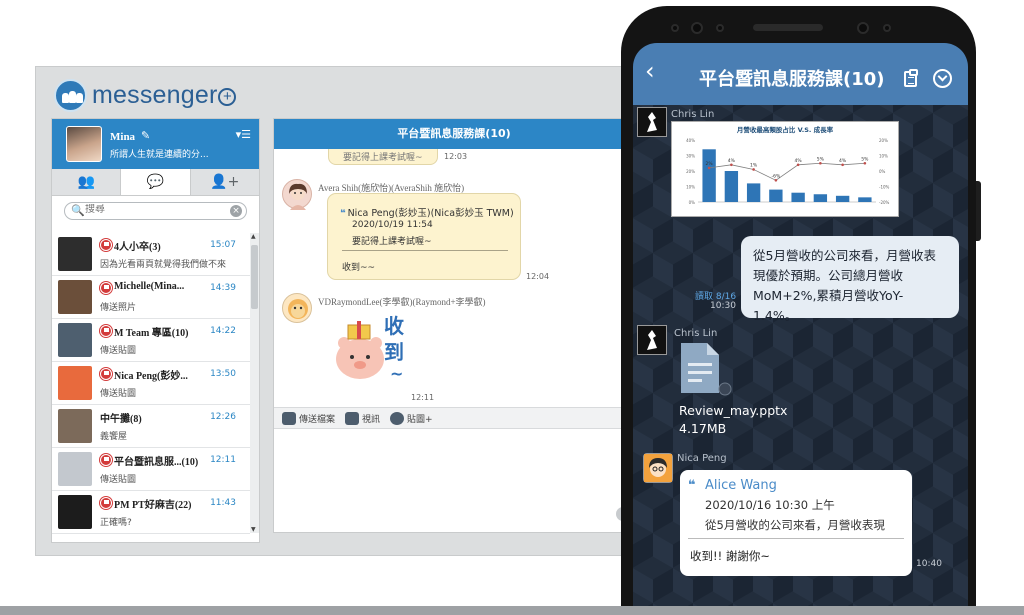 This screenshot has width=1024, height=615. What do you see at coordinates (236, 211) in the screenshot?
I see `clear-search-icon: ×` at bounding box center [236, 211].